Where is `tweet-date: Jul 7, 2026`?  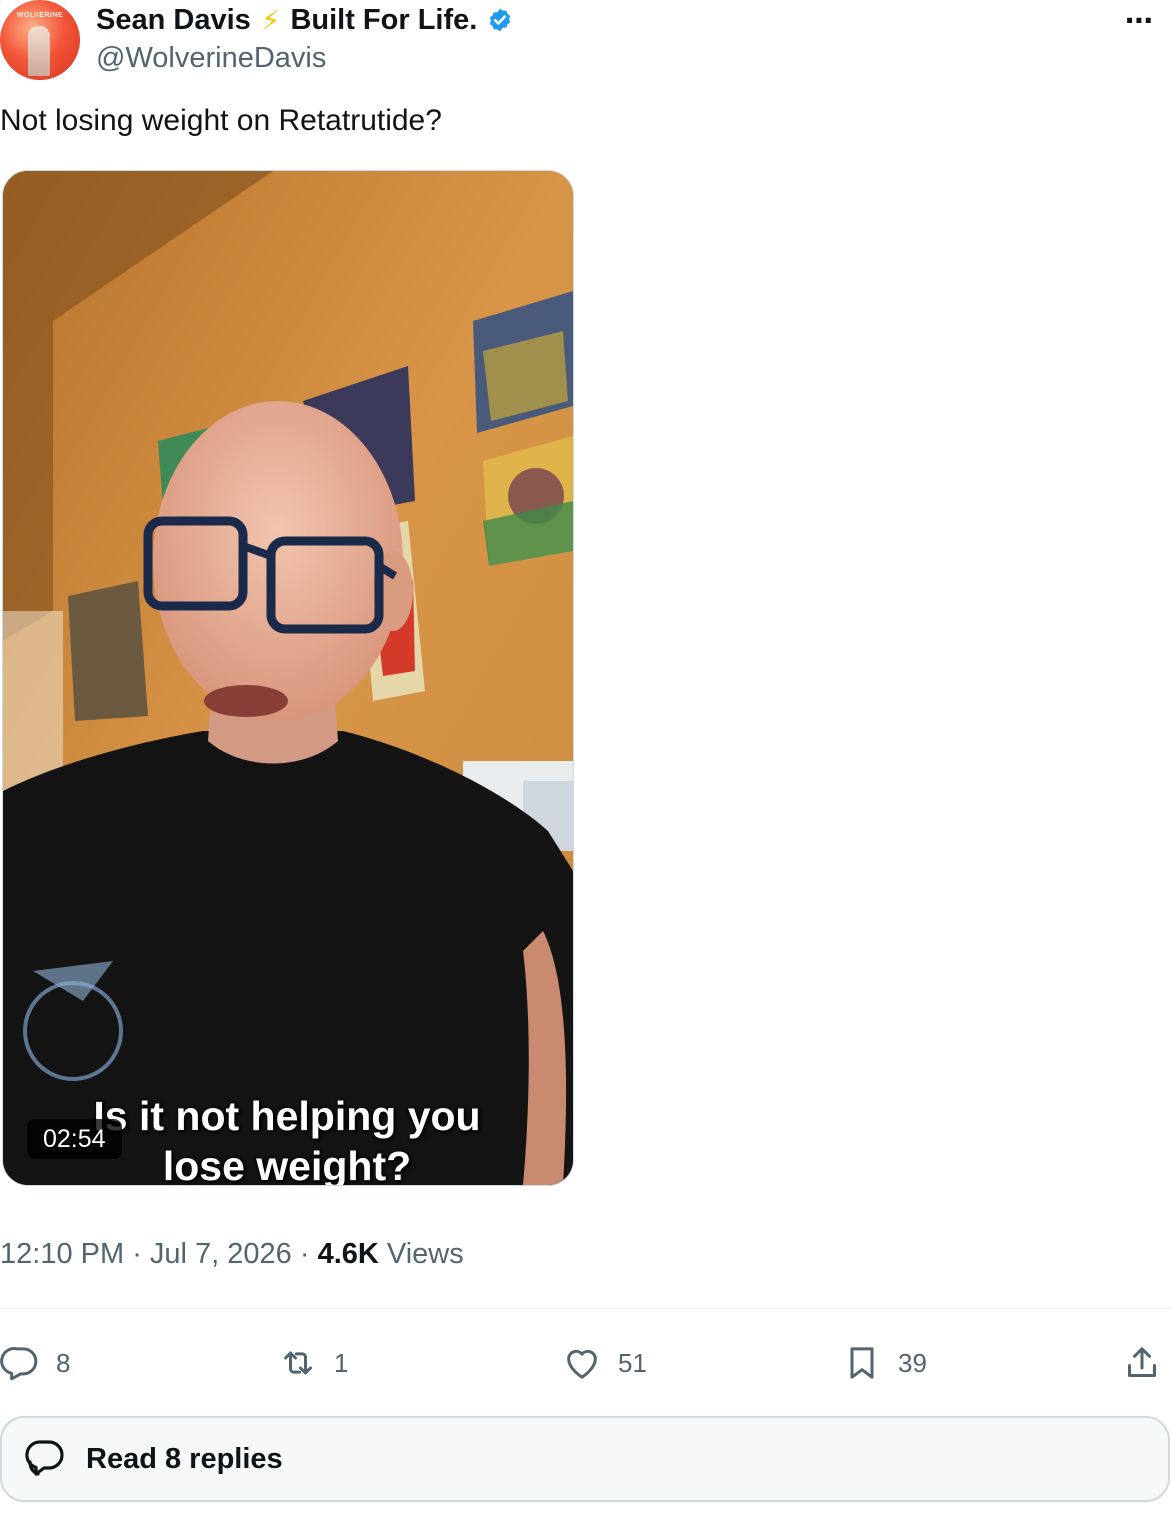 tweet-date: Jul 7, 2026 is located at coordinates (221, 1254).